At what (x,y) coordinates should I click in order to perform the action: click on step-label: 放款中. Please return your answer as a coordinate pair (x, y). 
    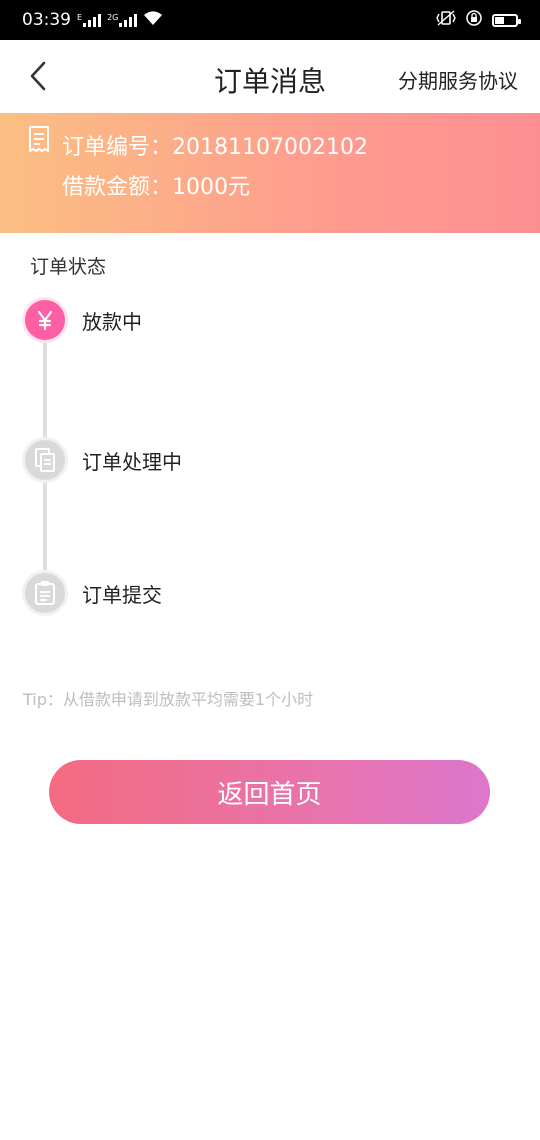
    Looking at the image, I should click on (112, 321).